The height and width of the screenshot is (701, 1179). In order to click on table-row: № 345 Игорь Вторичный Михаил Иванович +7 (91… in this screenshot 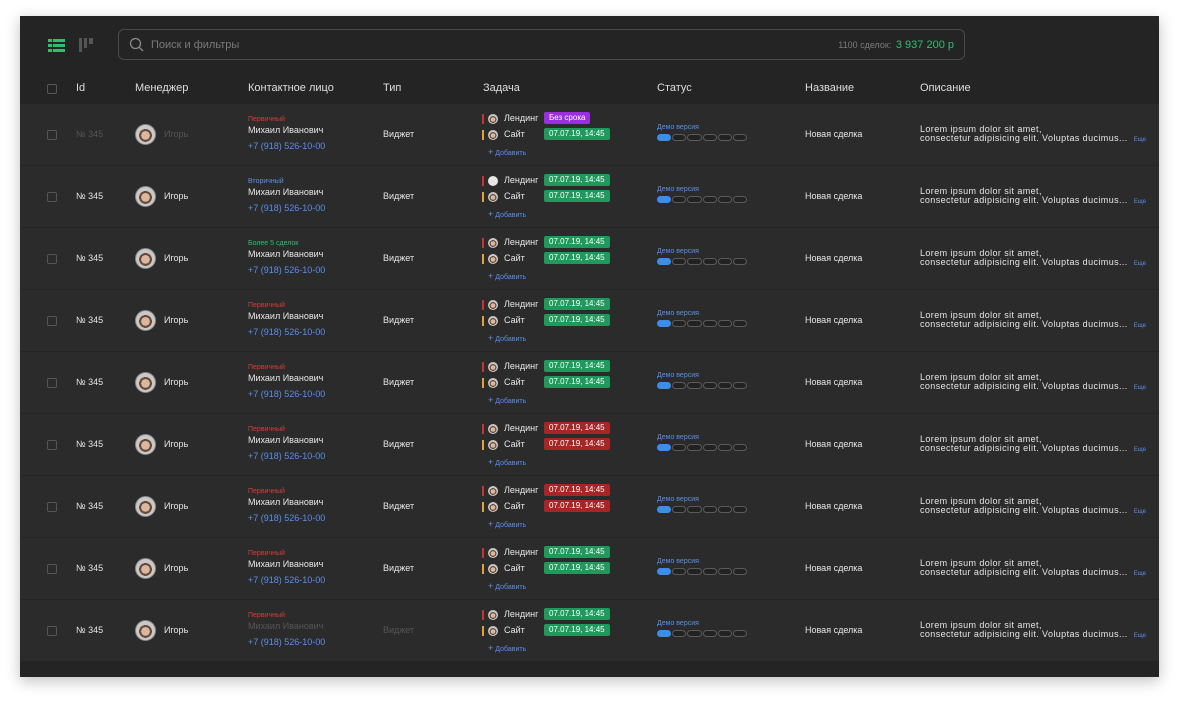, I will do `click(589, 196)`.